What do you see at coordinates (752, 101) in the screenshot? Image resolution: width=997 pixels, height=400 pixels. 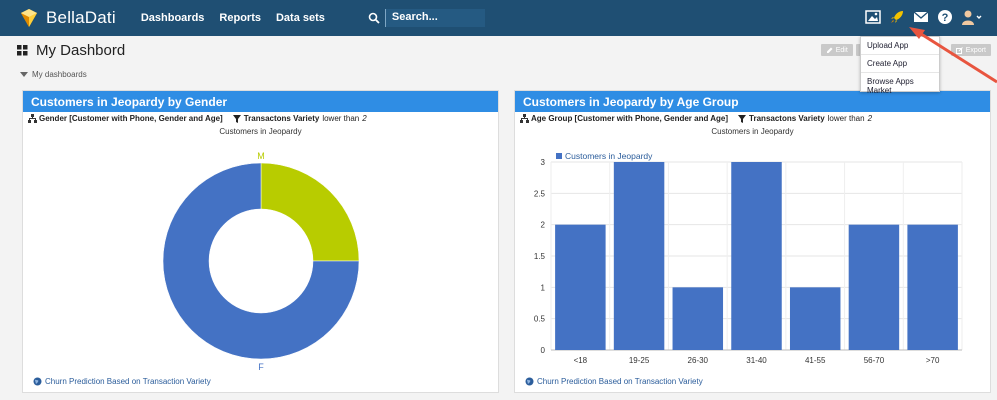 I see `age-panel-title: Customers in Jeopardy by Age Group` at bounding box center [752, 101].